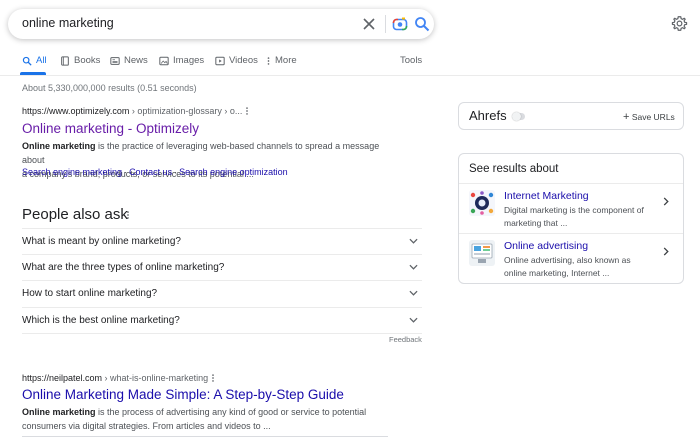 The height and width of the screenshot is (443, 700). What do you see at coordinates (488, 115) in the screenshot?
I see `ahrefs-logo: Ahrefs` at bounding box center [488, 115].